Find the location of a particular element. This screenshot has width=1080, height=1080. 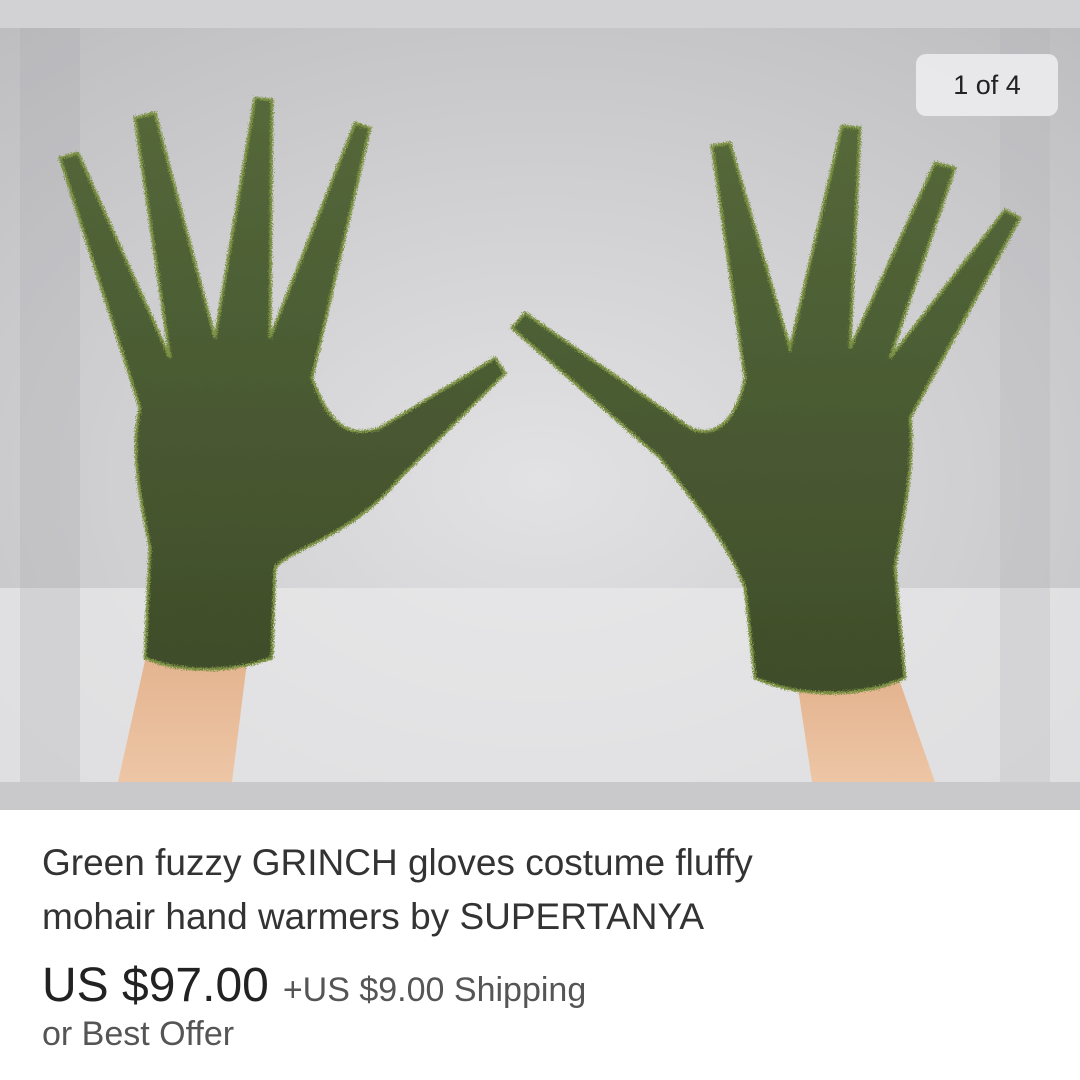

shipping-cost: +US $9.00 Shipping is located at coordinates (434, 990).